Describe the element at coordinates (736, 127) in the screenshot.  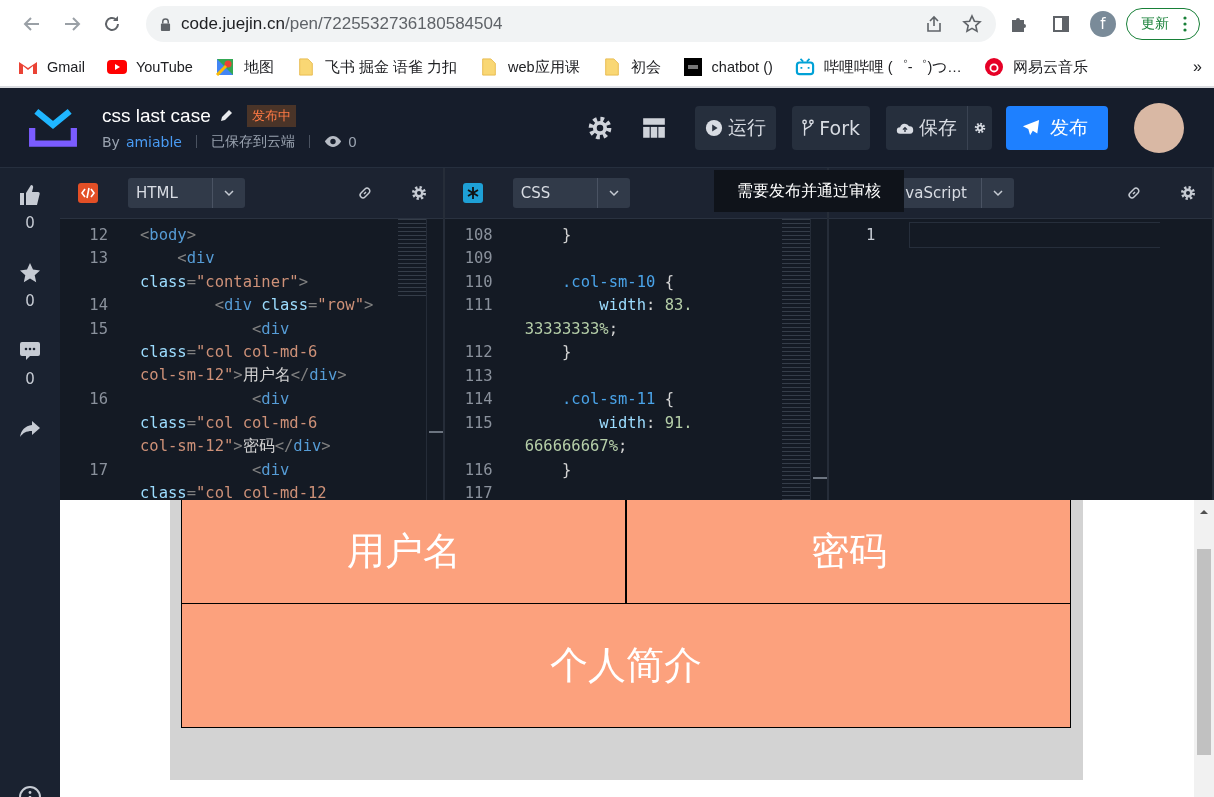
I see `run-button: 运行` at that location.